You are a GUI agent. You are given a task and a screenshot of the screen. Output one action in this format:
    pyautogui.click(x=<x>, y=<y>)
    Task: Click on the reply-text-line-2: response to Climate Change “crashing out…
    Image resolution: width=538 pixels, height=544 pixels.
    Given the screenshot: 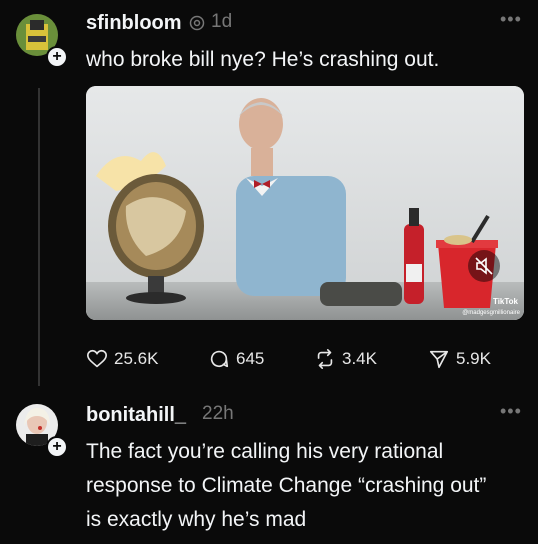 What is the action you would take?
    pyautogui.click(x=286, y=485)
    